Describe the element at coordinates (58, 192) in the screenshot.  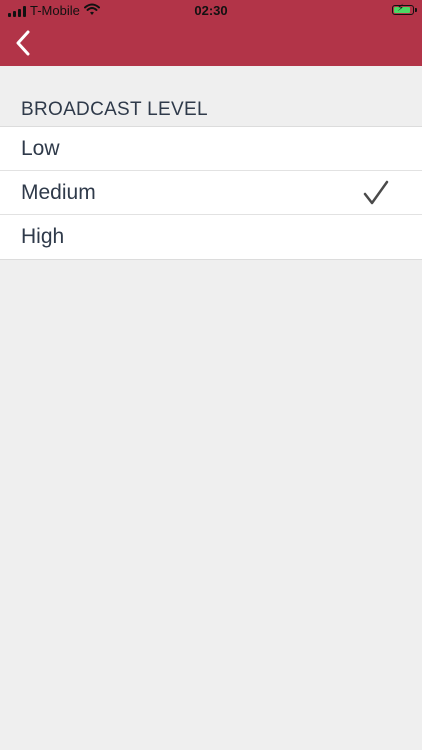
I see `option-label: Medium` at that location.